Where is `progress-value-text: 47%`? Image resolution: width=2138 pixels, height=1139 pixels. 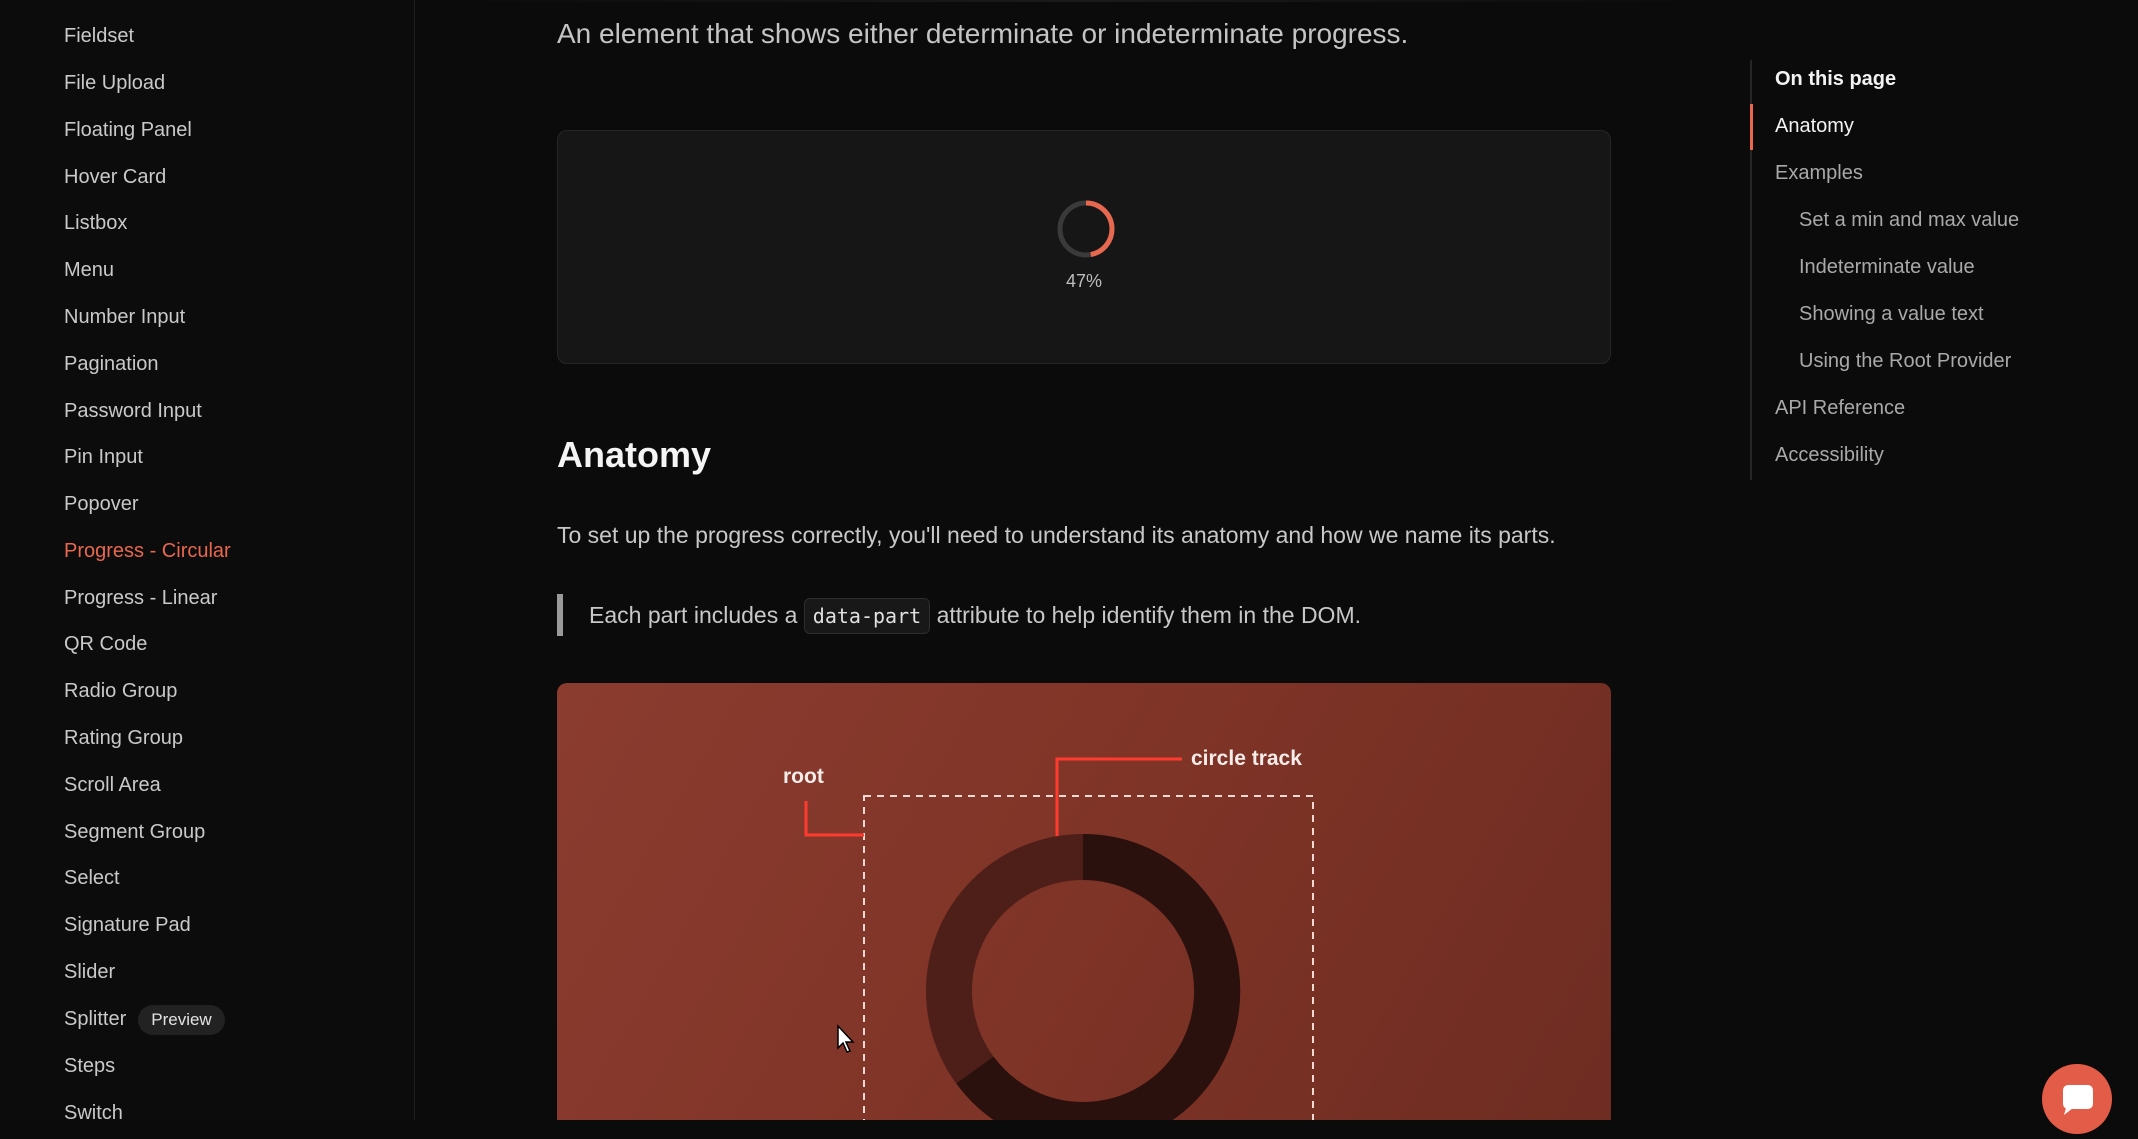
progress-value-text: 47% is located at coordinates (1084, 281).